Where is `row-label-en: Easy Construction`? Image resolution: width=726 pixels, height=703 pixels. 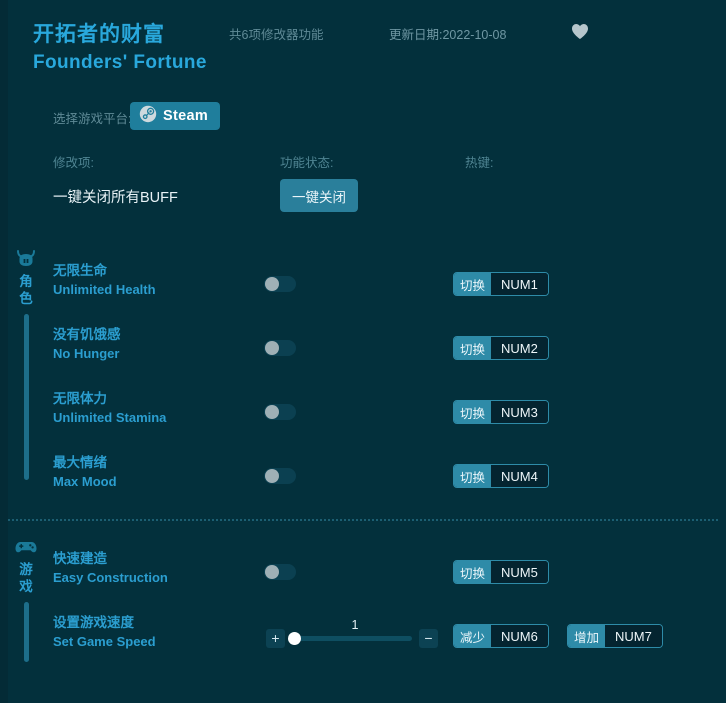
row-label-en: Easy Construction is located at coordinates (110, 577).